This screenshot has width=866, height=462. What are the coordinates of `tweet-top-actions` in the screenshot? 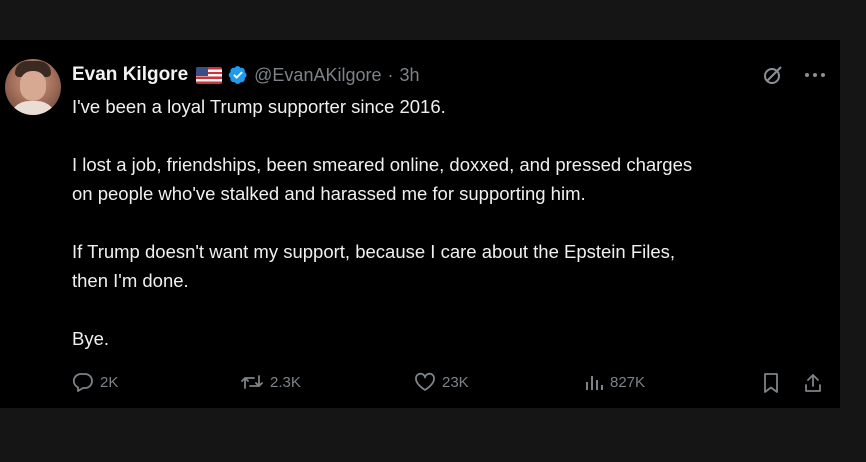 It's located at (794, 75).